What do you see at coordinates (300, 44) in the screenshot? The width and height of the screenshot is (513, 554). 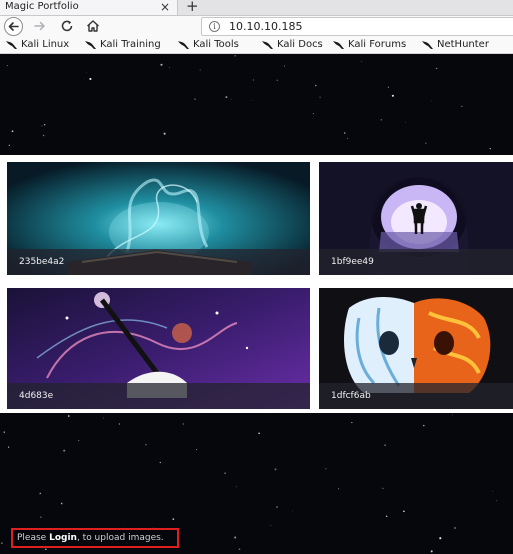 I see `bookmark-label: Kali Docs` at bounding box center [300, 44].